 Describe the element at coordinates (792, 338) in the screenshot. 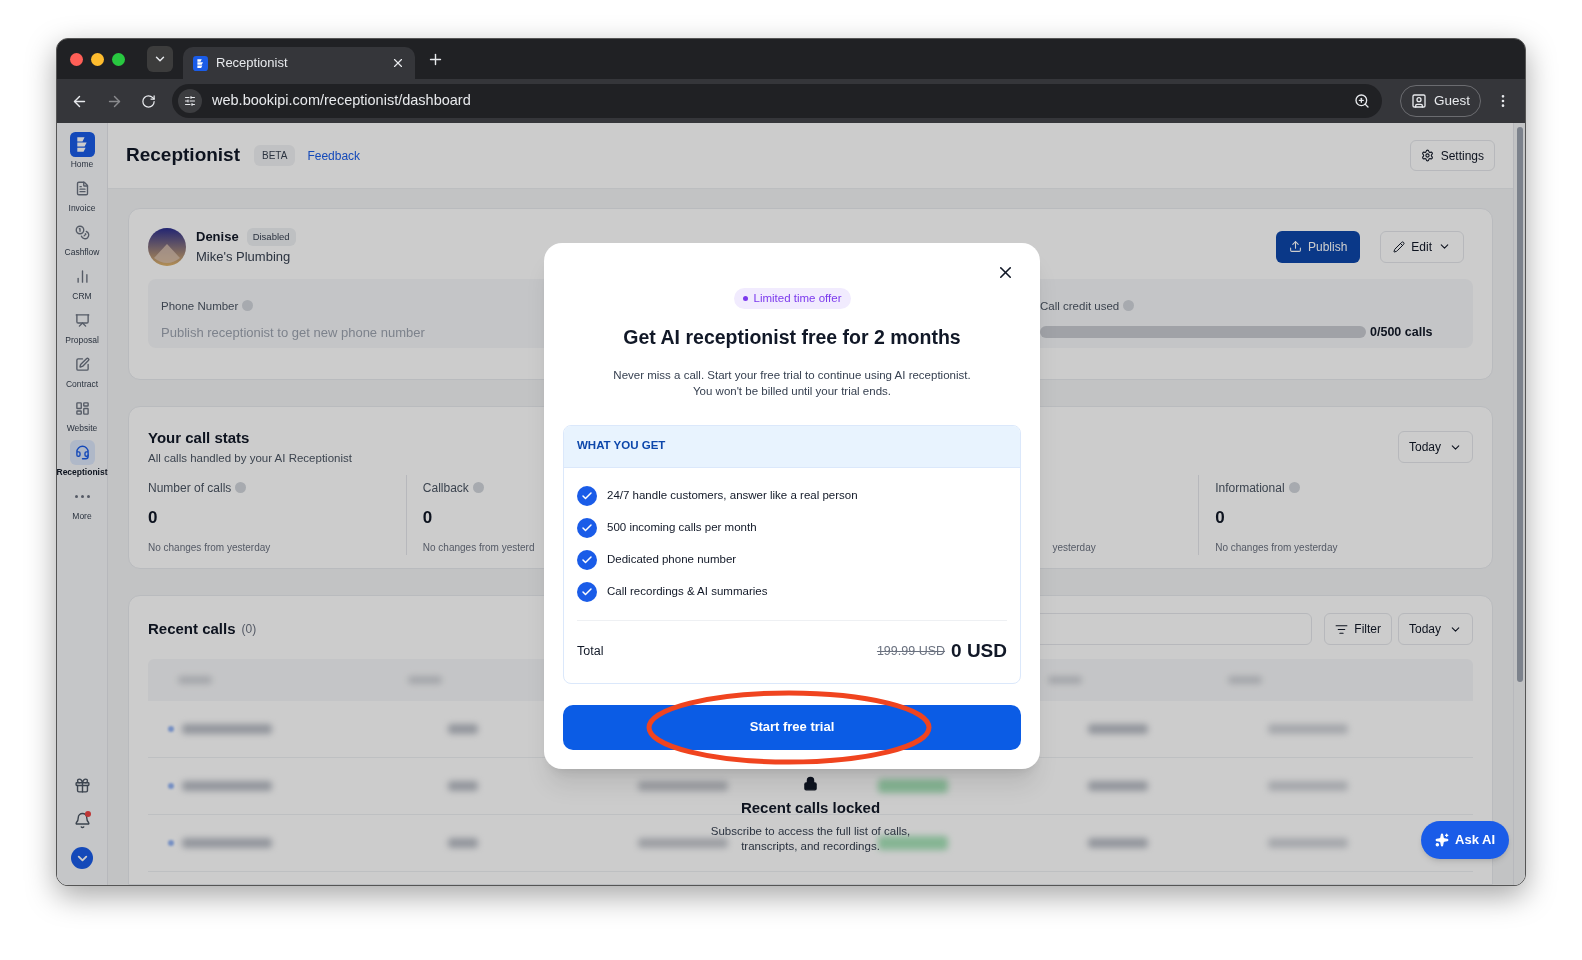

I see `dialog-title: Get AI receptionist free for 2 months` at that location.